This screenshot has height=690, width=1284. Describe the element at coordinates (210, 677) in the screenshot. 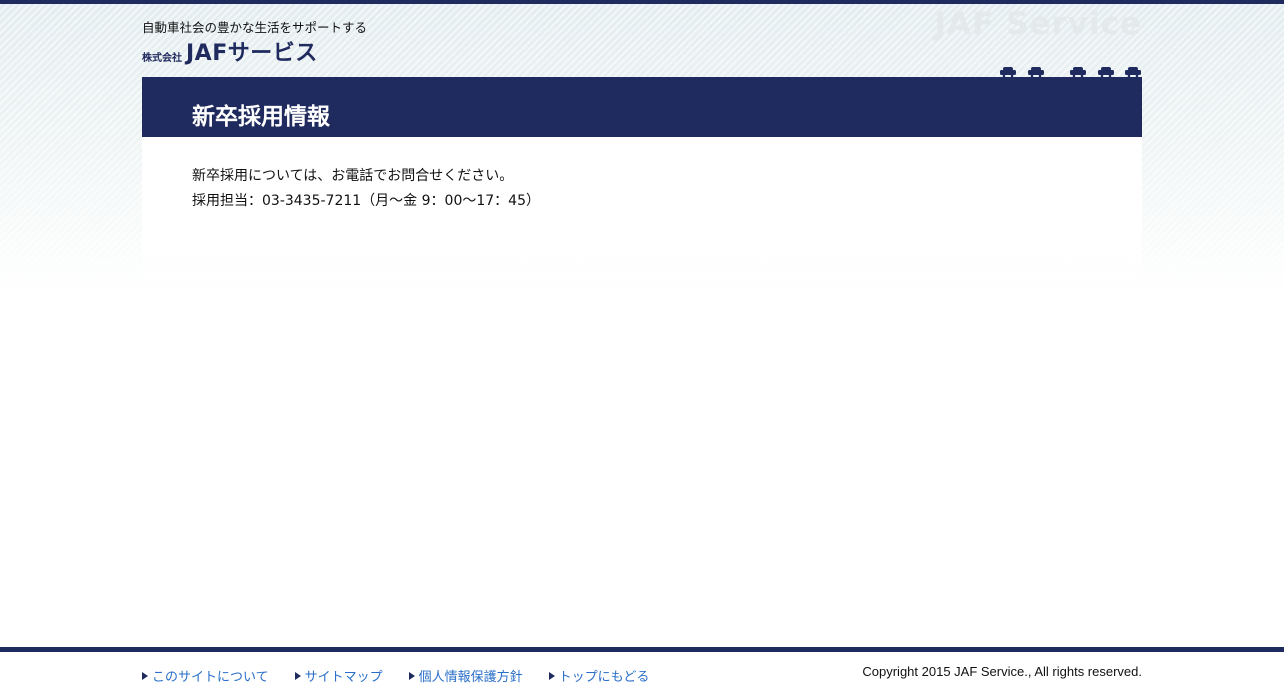

I see `footer-link-label: このサイトについて` at that location.